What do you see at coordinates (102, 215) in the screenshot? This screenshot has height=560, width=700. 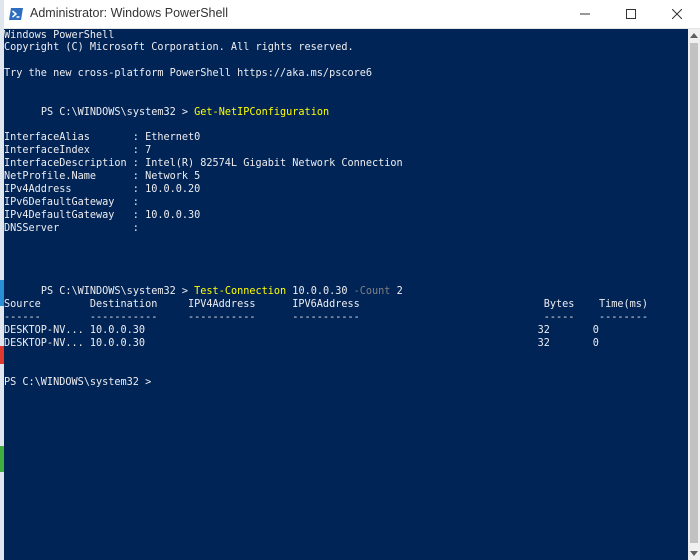 I see `output-line: IPv4DefaultGateway : 10.0.0.30` at bounding box center [102, 215].